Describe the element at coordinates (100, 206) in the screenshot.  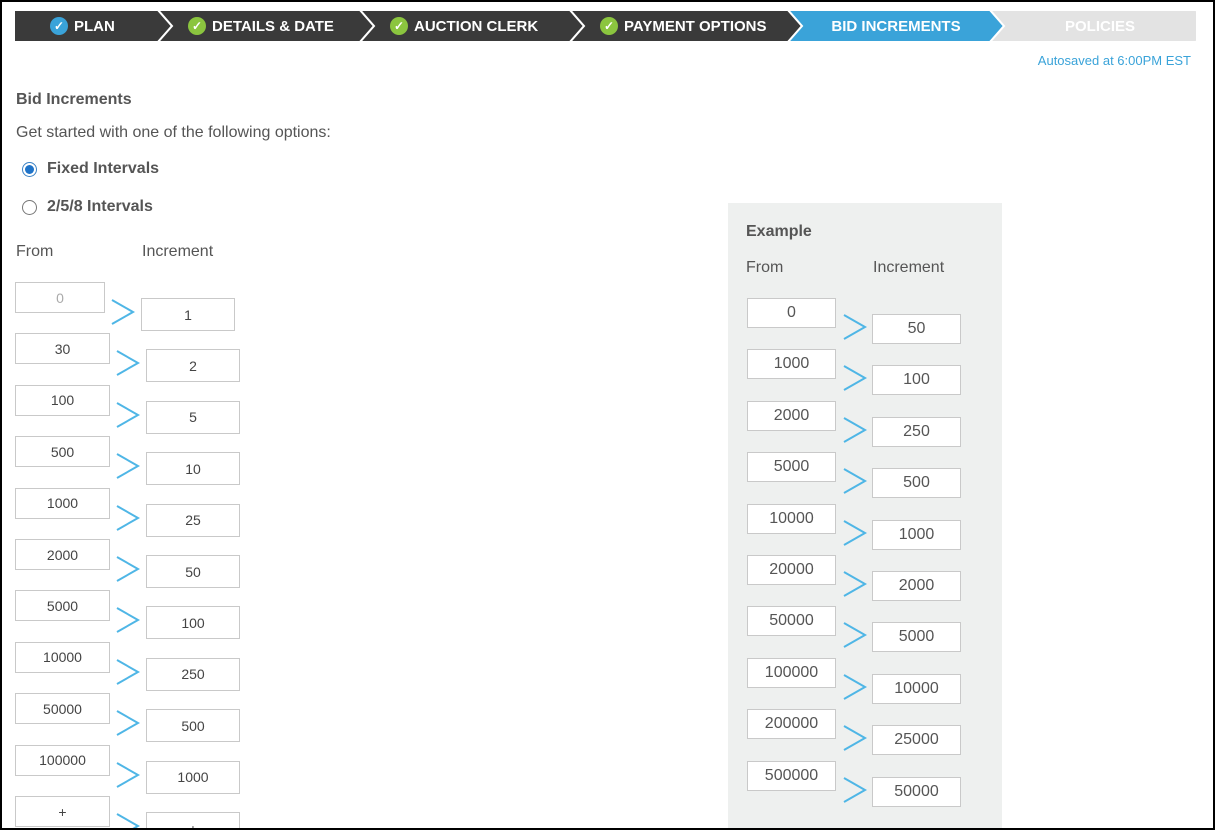
I see `258-intervals-label: 2/5/8 Intervals` at that location.